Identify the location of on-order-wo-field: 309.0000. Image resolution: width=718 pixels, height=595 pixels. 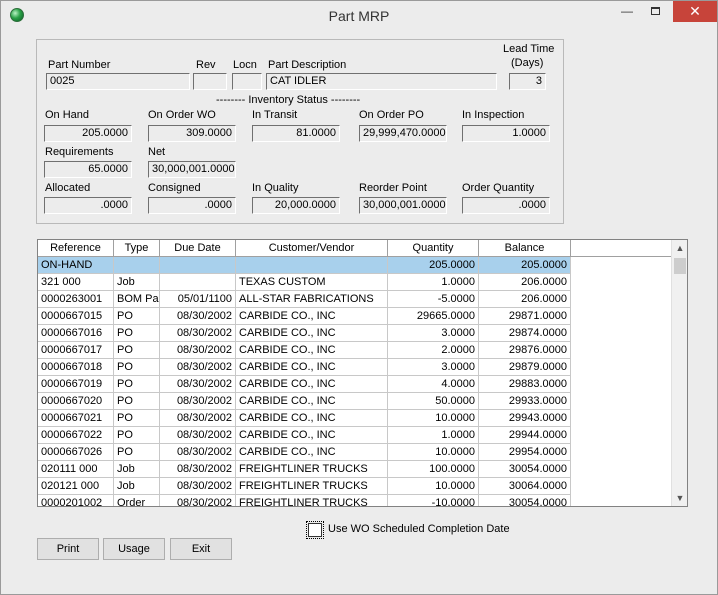
(192, 133).